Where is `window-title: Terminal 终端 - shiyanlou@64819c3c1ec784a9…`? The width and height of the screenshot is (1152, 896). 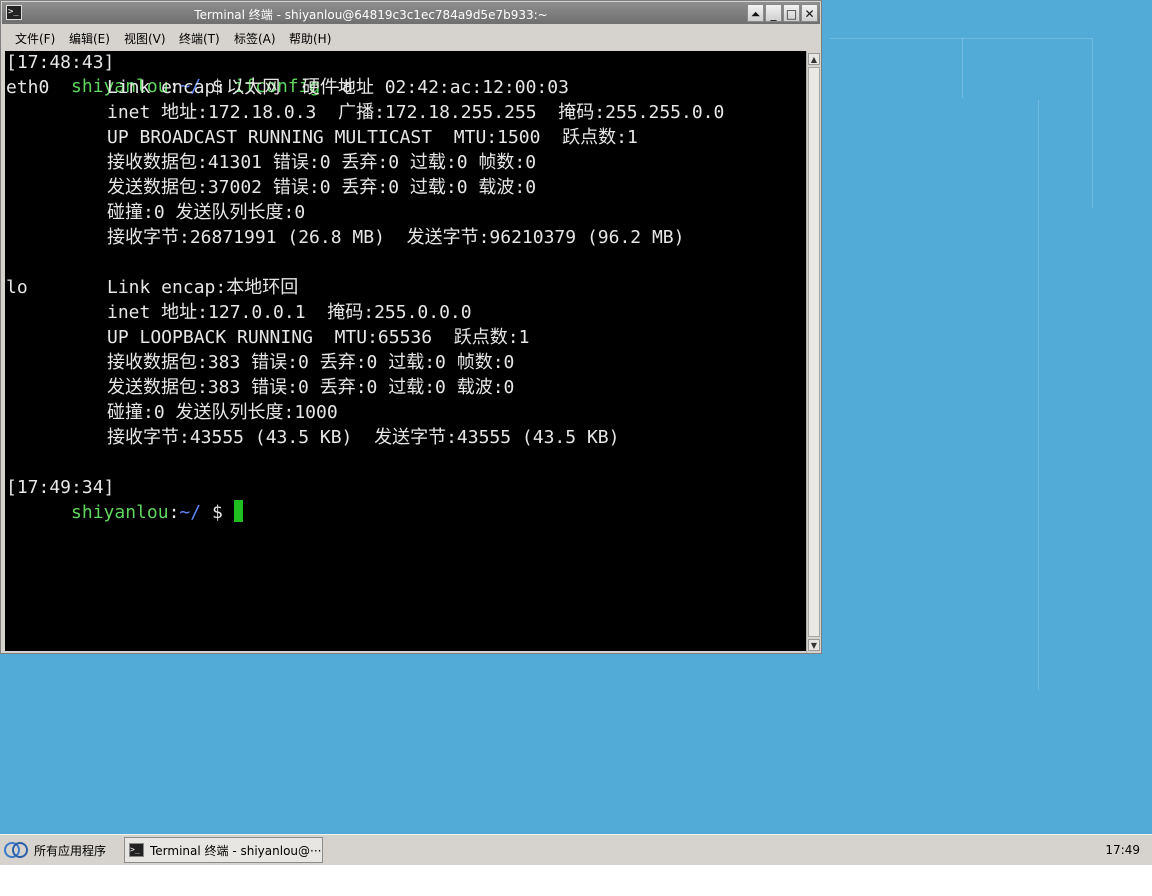 window-title: Terminal 终端 - shiyanlou@64819c3c1ec784a9… is located at coordinates (371, 15).